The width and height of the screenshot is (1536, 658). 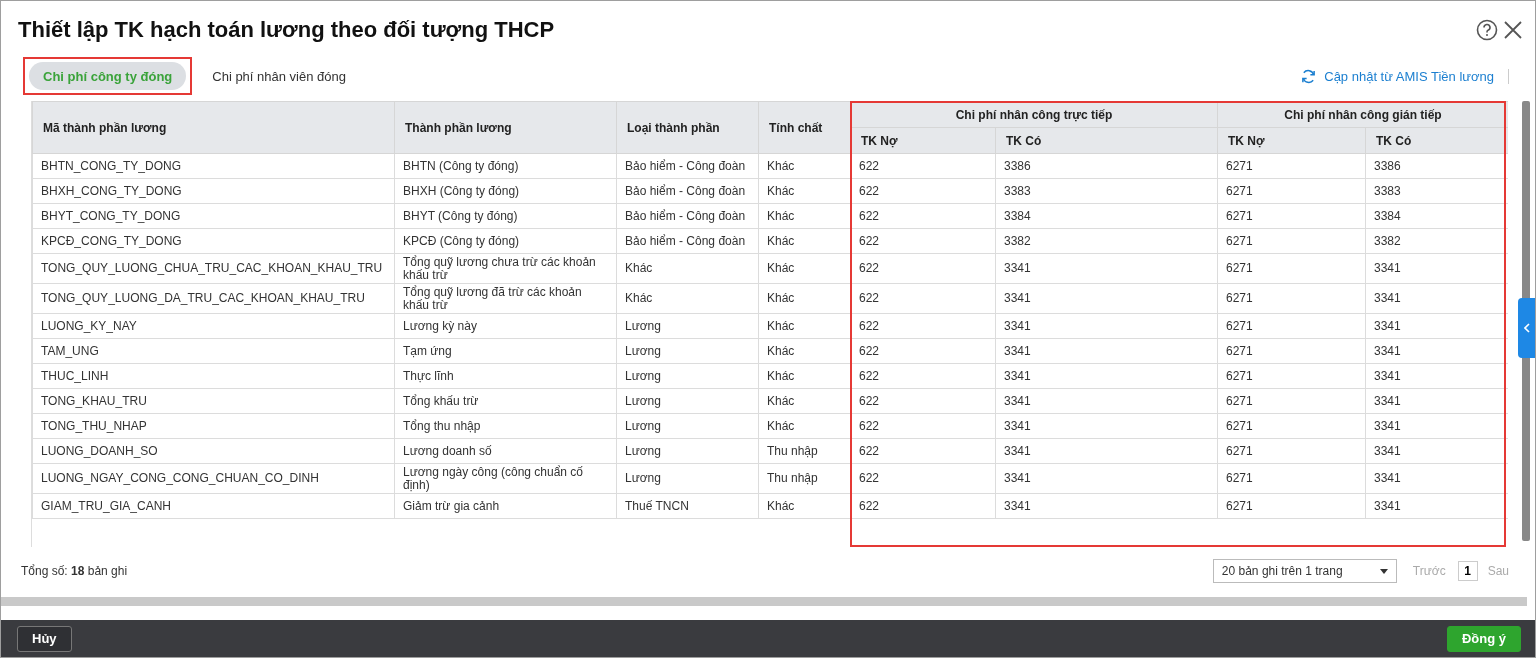 What do you see at coordinates (687, 298) in the screenshot?
I see `table-cell: Khác` at bounding box center [687, 298].